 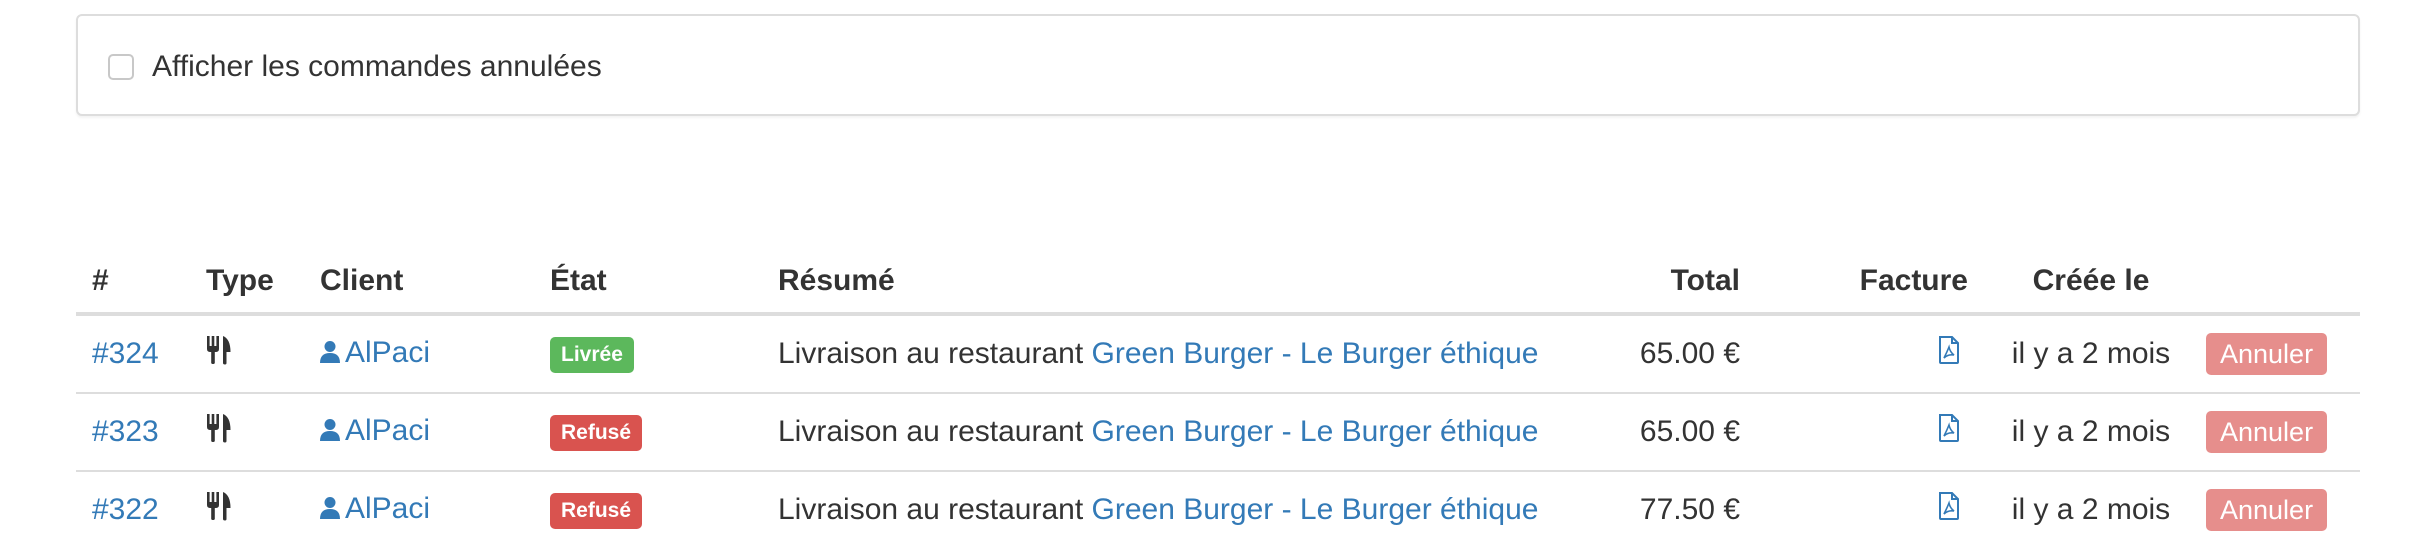 I want to click on header-total: Total, so click(x=1640, y=283).